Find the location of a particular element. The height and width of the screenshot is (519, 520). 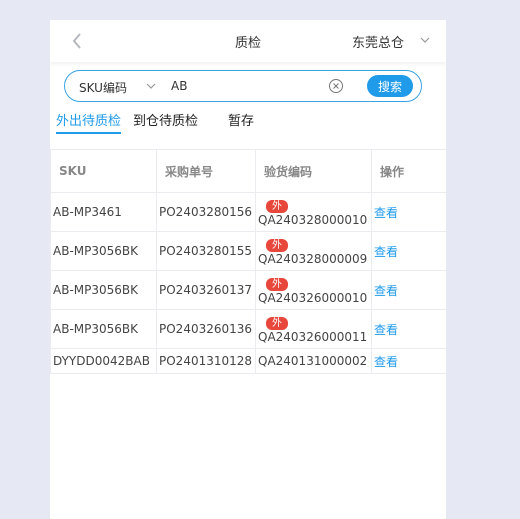

table-header-row: SKU 采购单号 验货编码 操作 is located at coordinates (248, 171).